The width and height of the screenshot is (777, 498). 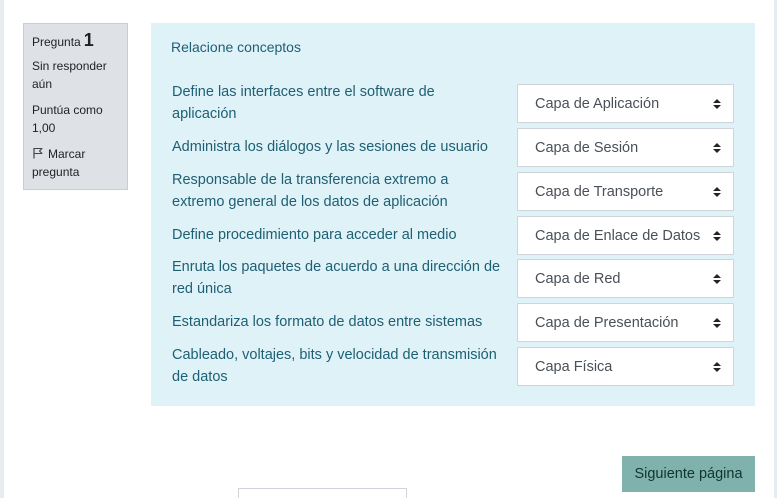 I want to click on match-select: Capa de Red, so click(x=625, y=278).